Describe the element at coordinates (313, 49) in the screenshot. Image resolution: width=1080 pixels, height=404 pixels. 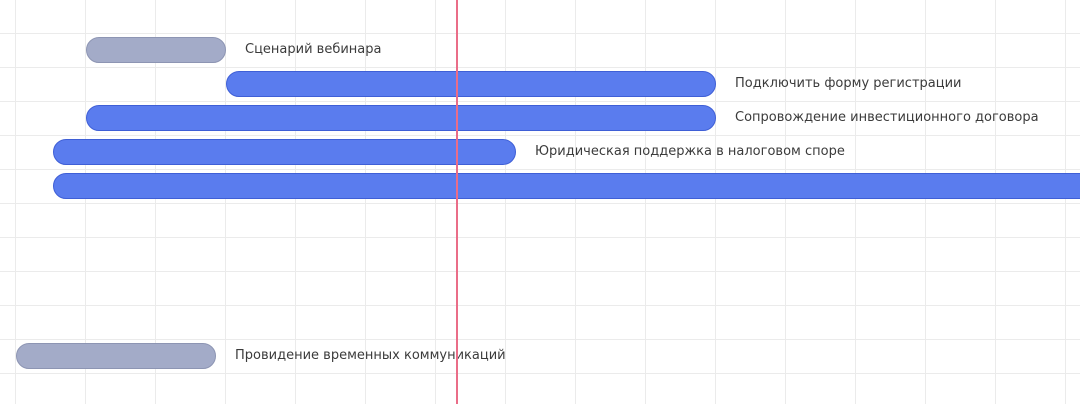
I see `task-label: Сценарий вебинара` at that location.